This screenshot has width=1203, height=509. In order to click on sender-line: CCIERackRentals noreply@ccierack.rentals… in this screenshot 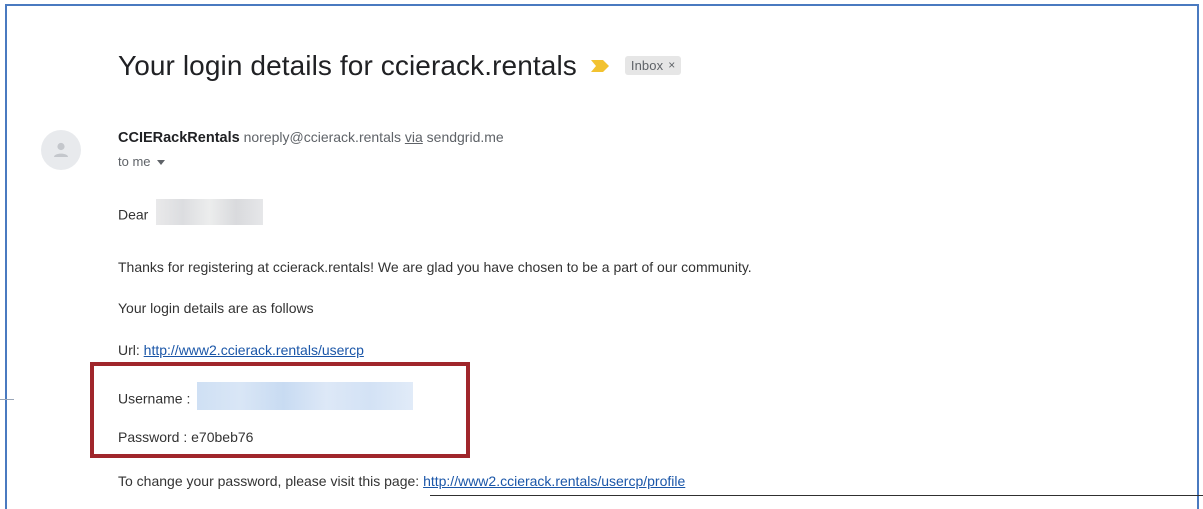, I will do `click(311, 137)`.